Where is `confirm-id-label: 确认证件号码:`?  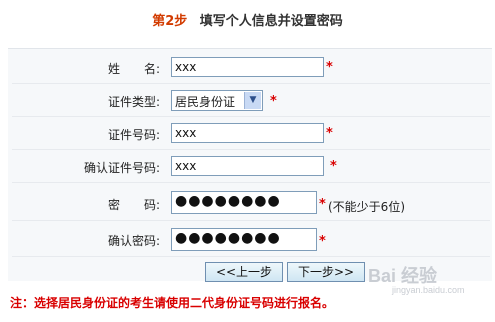 confirm-id-label: 确认证件号码: is located at coordinates (121, 168).